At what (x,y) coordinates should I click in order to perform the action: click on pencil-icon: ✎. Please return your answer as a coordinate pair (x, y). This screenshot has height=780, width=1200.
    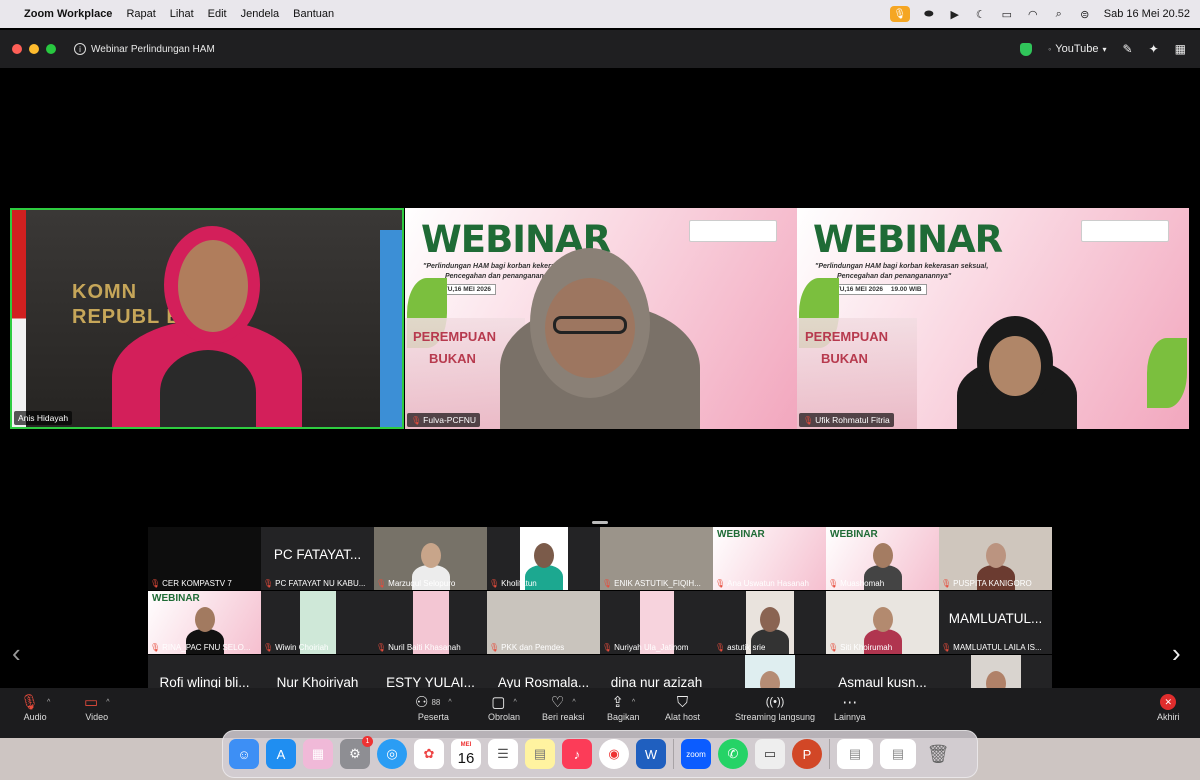
    Looking at the image, I should click on (1128, 49).